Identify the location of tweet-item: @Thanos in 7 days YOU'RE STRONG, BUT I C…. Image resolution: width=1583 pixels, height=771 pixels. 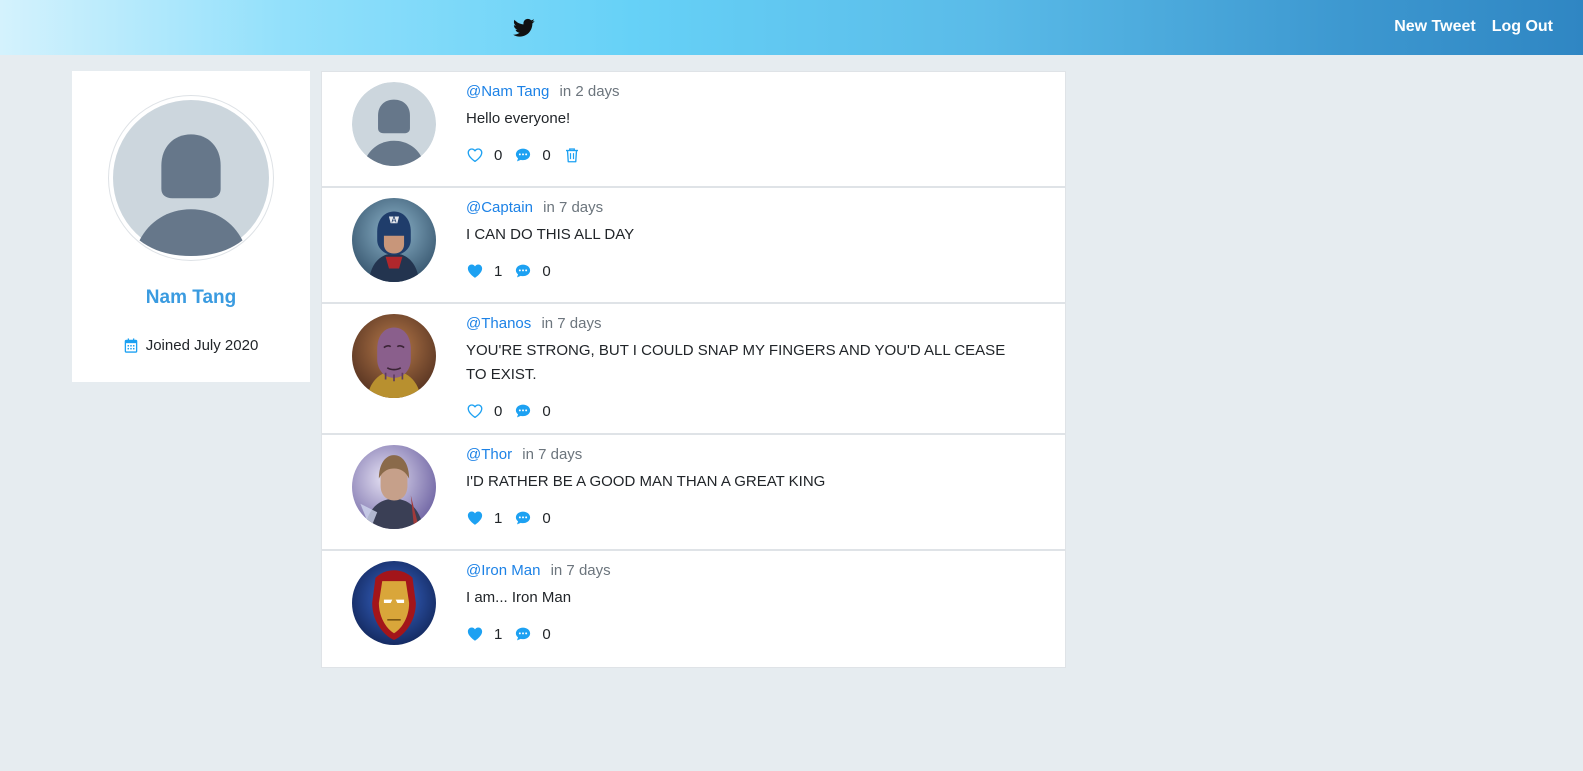
(693, 369).